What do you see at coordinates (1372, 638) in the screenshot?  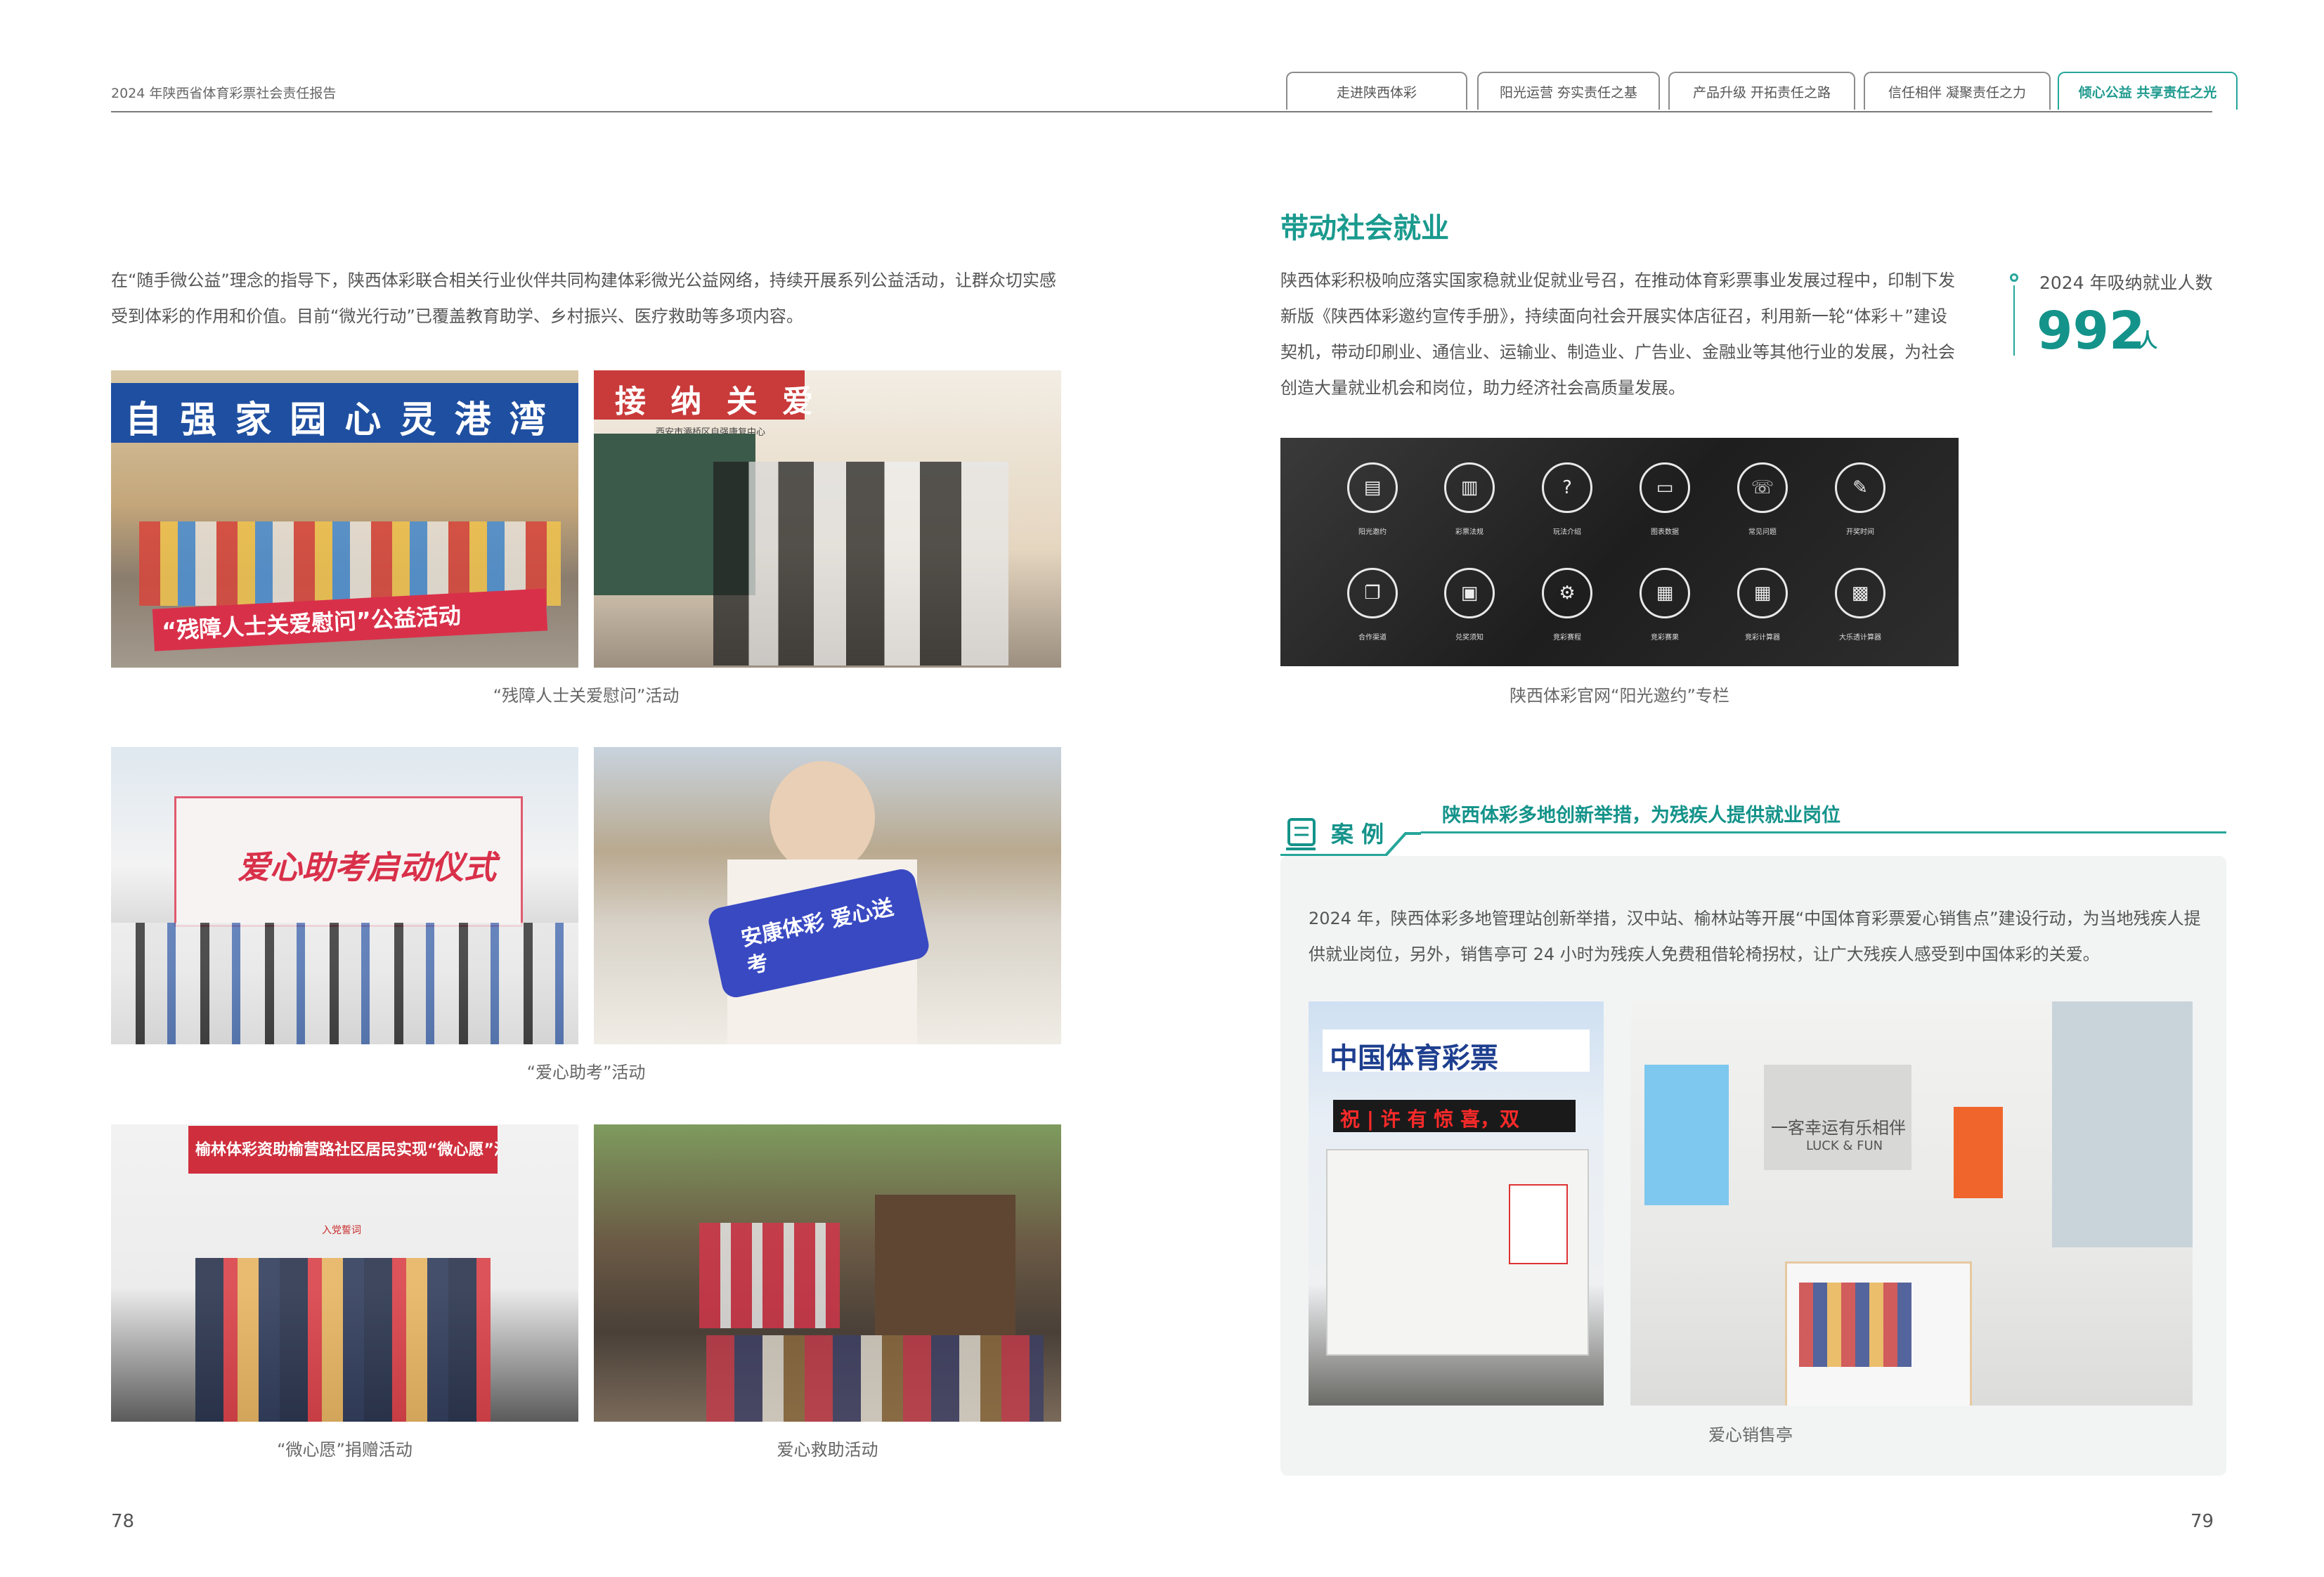 I see `website-icon-label: 合作渠道` at bounding box center [1372, 638].